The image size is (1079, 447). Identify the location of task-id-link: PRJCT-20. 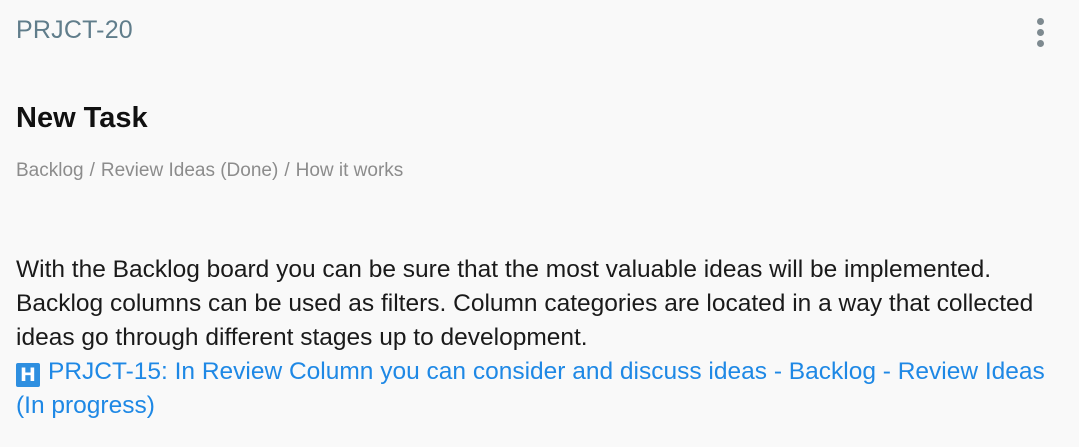
(74, 30).